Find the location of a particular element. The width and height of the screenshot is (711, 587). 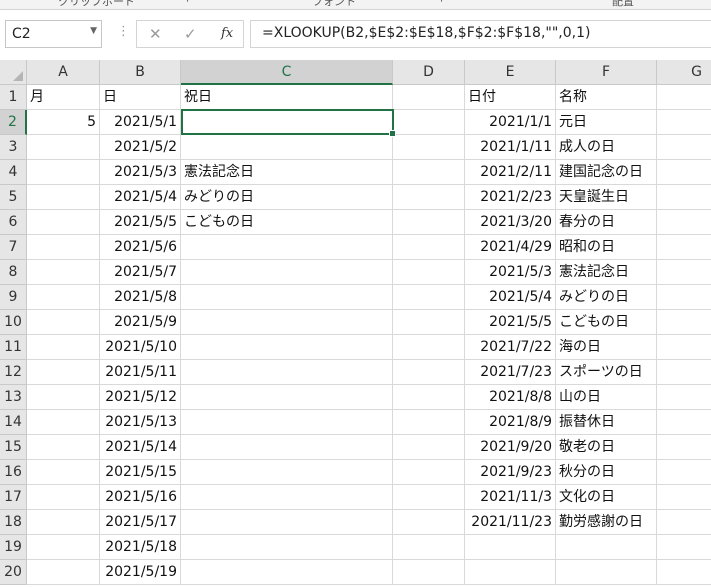

cell-c10 is located at coordinates (287, 322).